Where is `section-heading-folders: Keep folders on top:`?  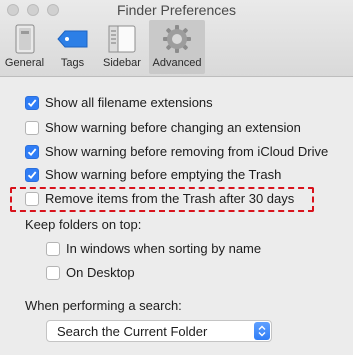 section-heading-folders: Keep folders on top: is located at coordinates (83, 224).